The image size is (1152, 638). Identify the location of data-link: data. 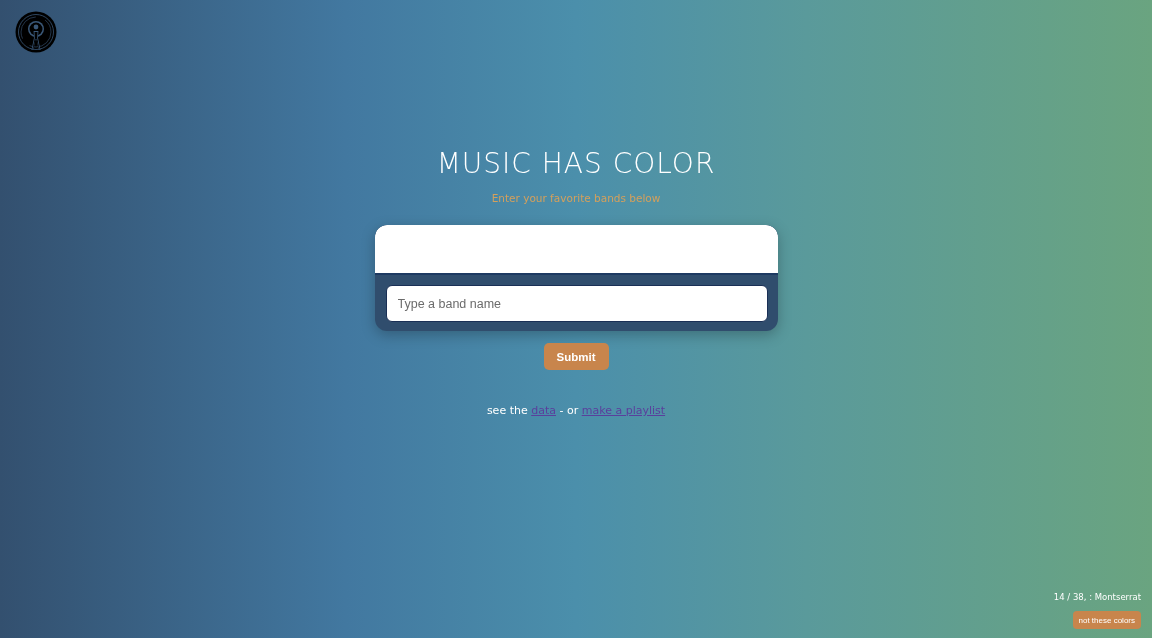
(543, 410).